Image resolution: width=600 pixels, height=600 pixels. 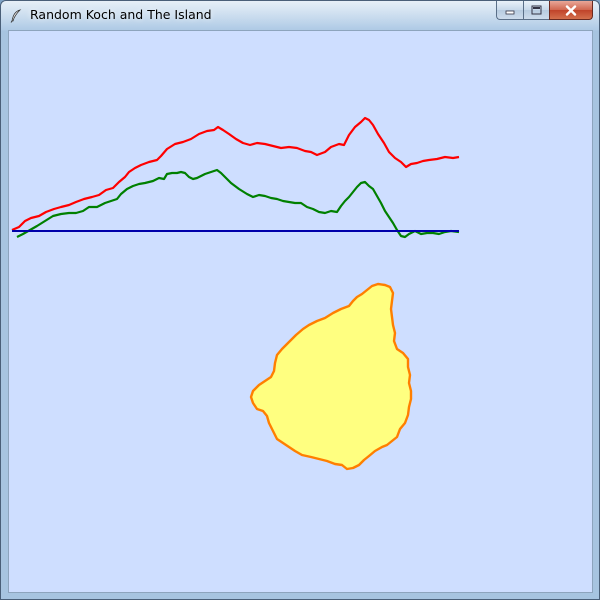 I want to click on maximize-icon, so click(x=536, y=10).